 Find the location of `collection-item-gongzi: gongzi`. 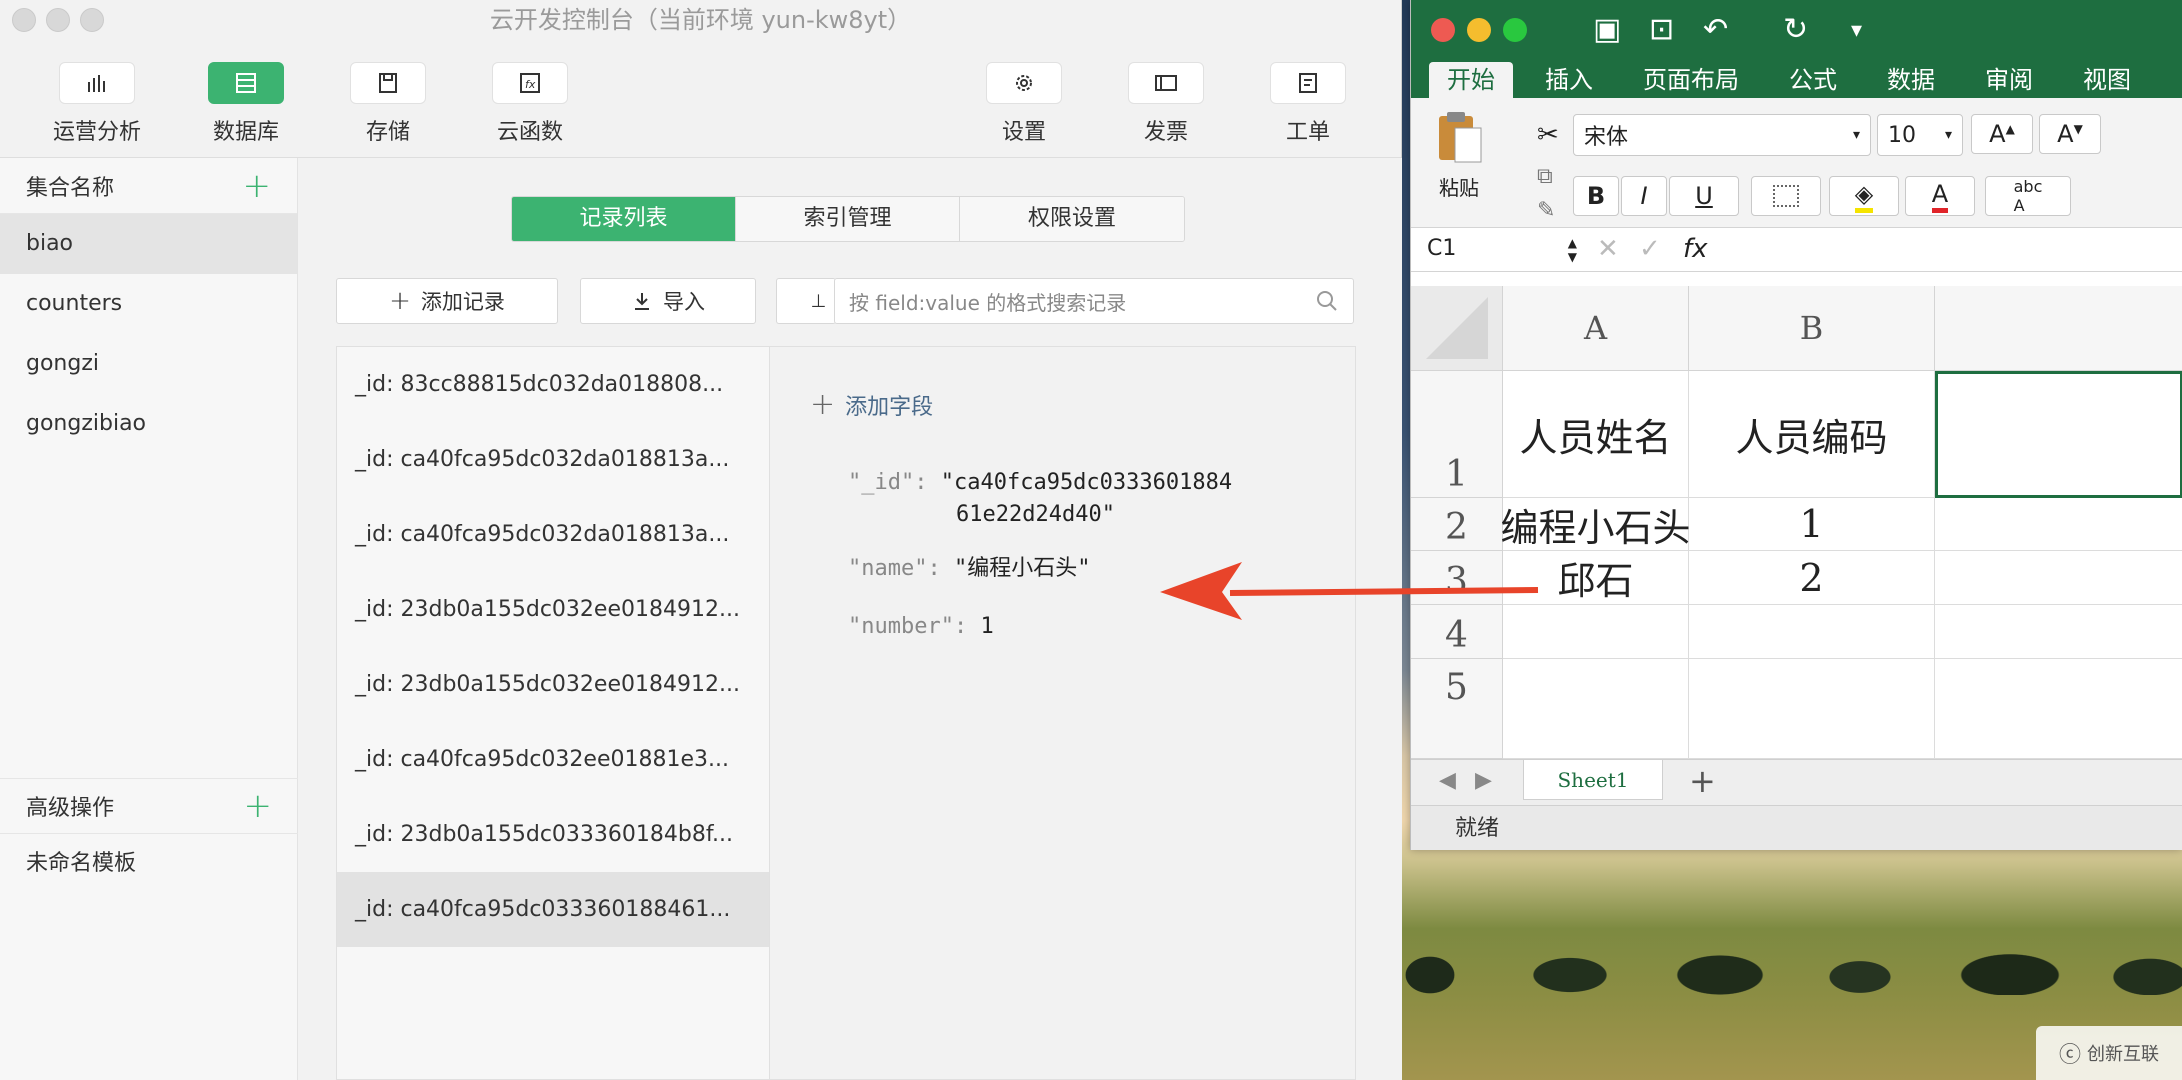

collection-item-gongzi: gongzi is located at coordinates (148, 364).